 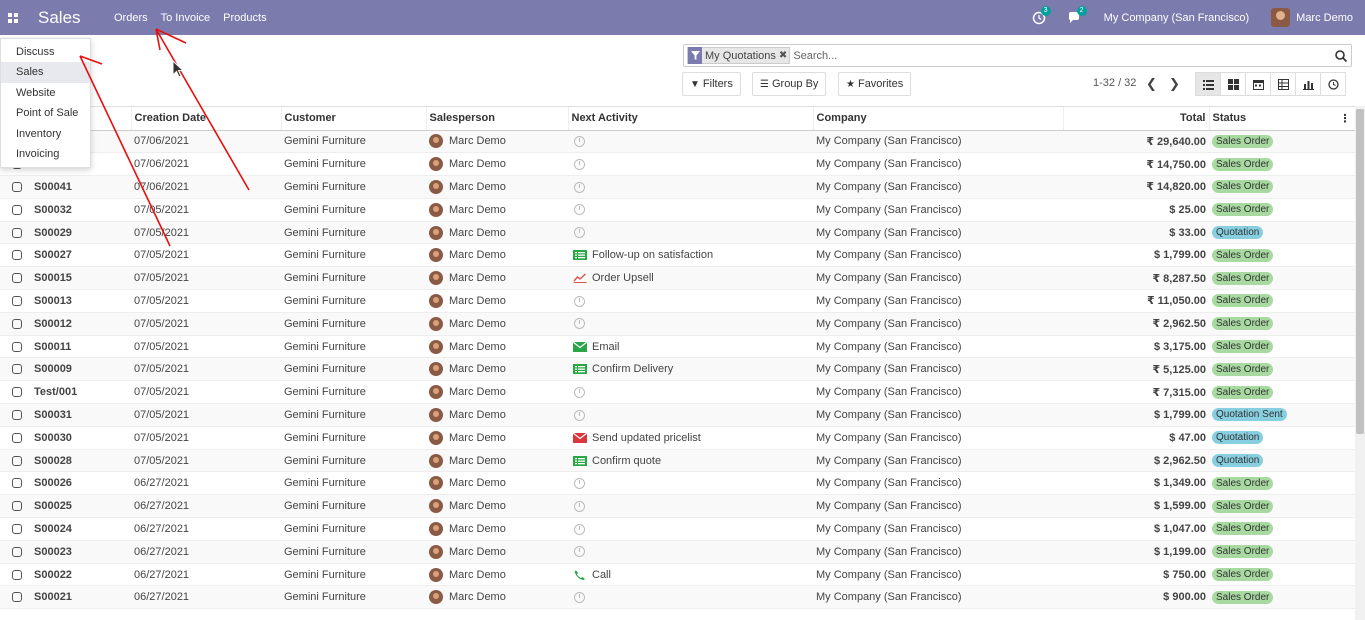 I want to click on trend-icon, so click(x=580, y=278).